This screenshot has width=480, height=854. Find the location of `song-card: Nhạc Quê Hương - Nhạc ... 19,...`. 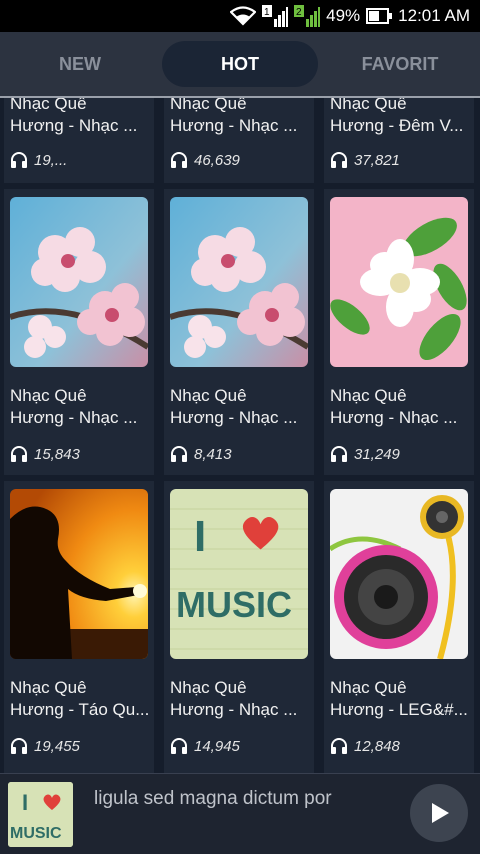

song-card: Nhạc Quê Hương - Nhạc ... 19,... is located at coordinates (79, 140).